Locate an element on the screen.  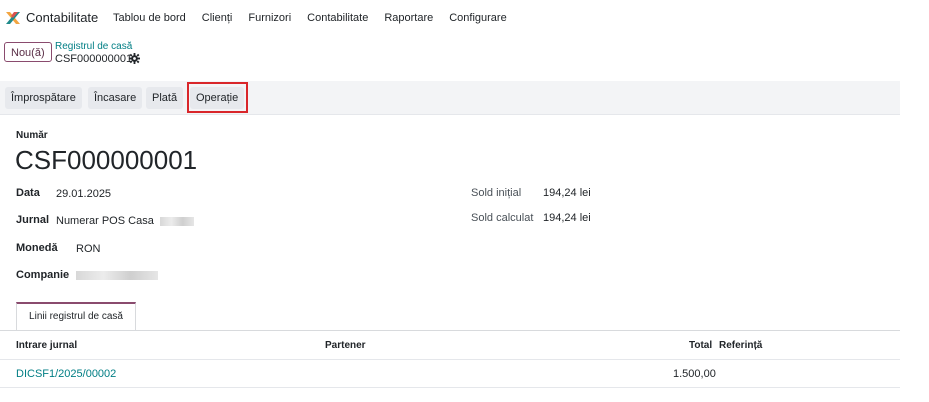
breadcrumb-current: CSF000000001 is located at coordinates (94, 59).